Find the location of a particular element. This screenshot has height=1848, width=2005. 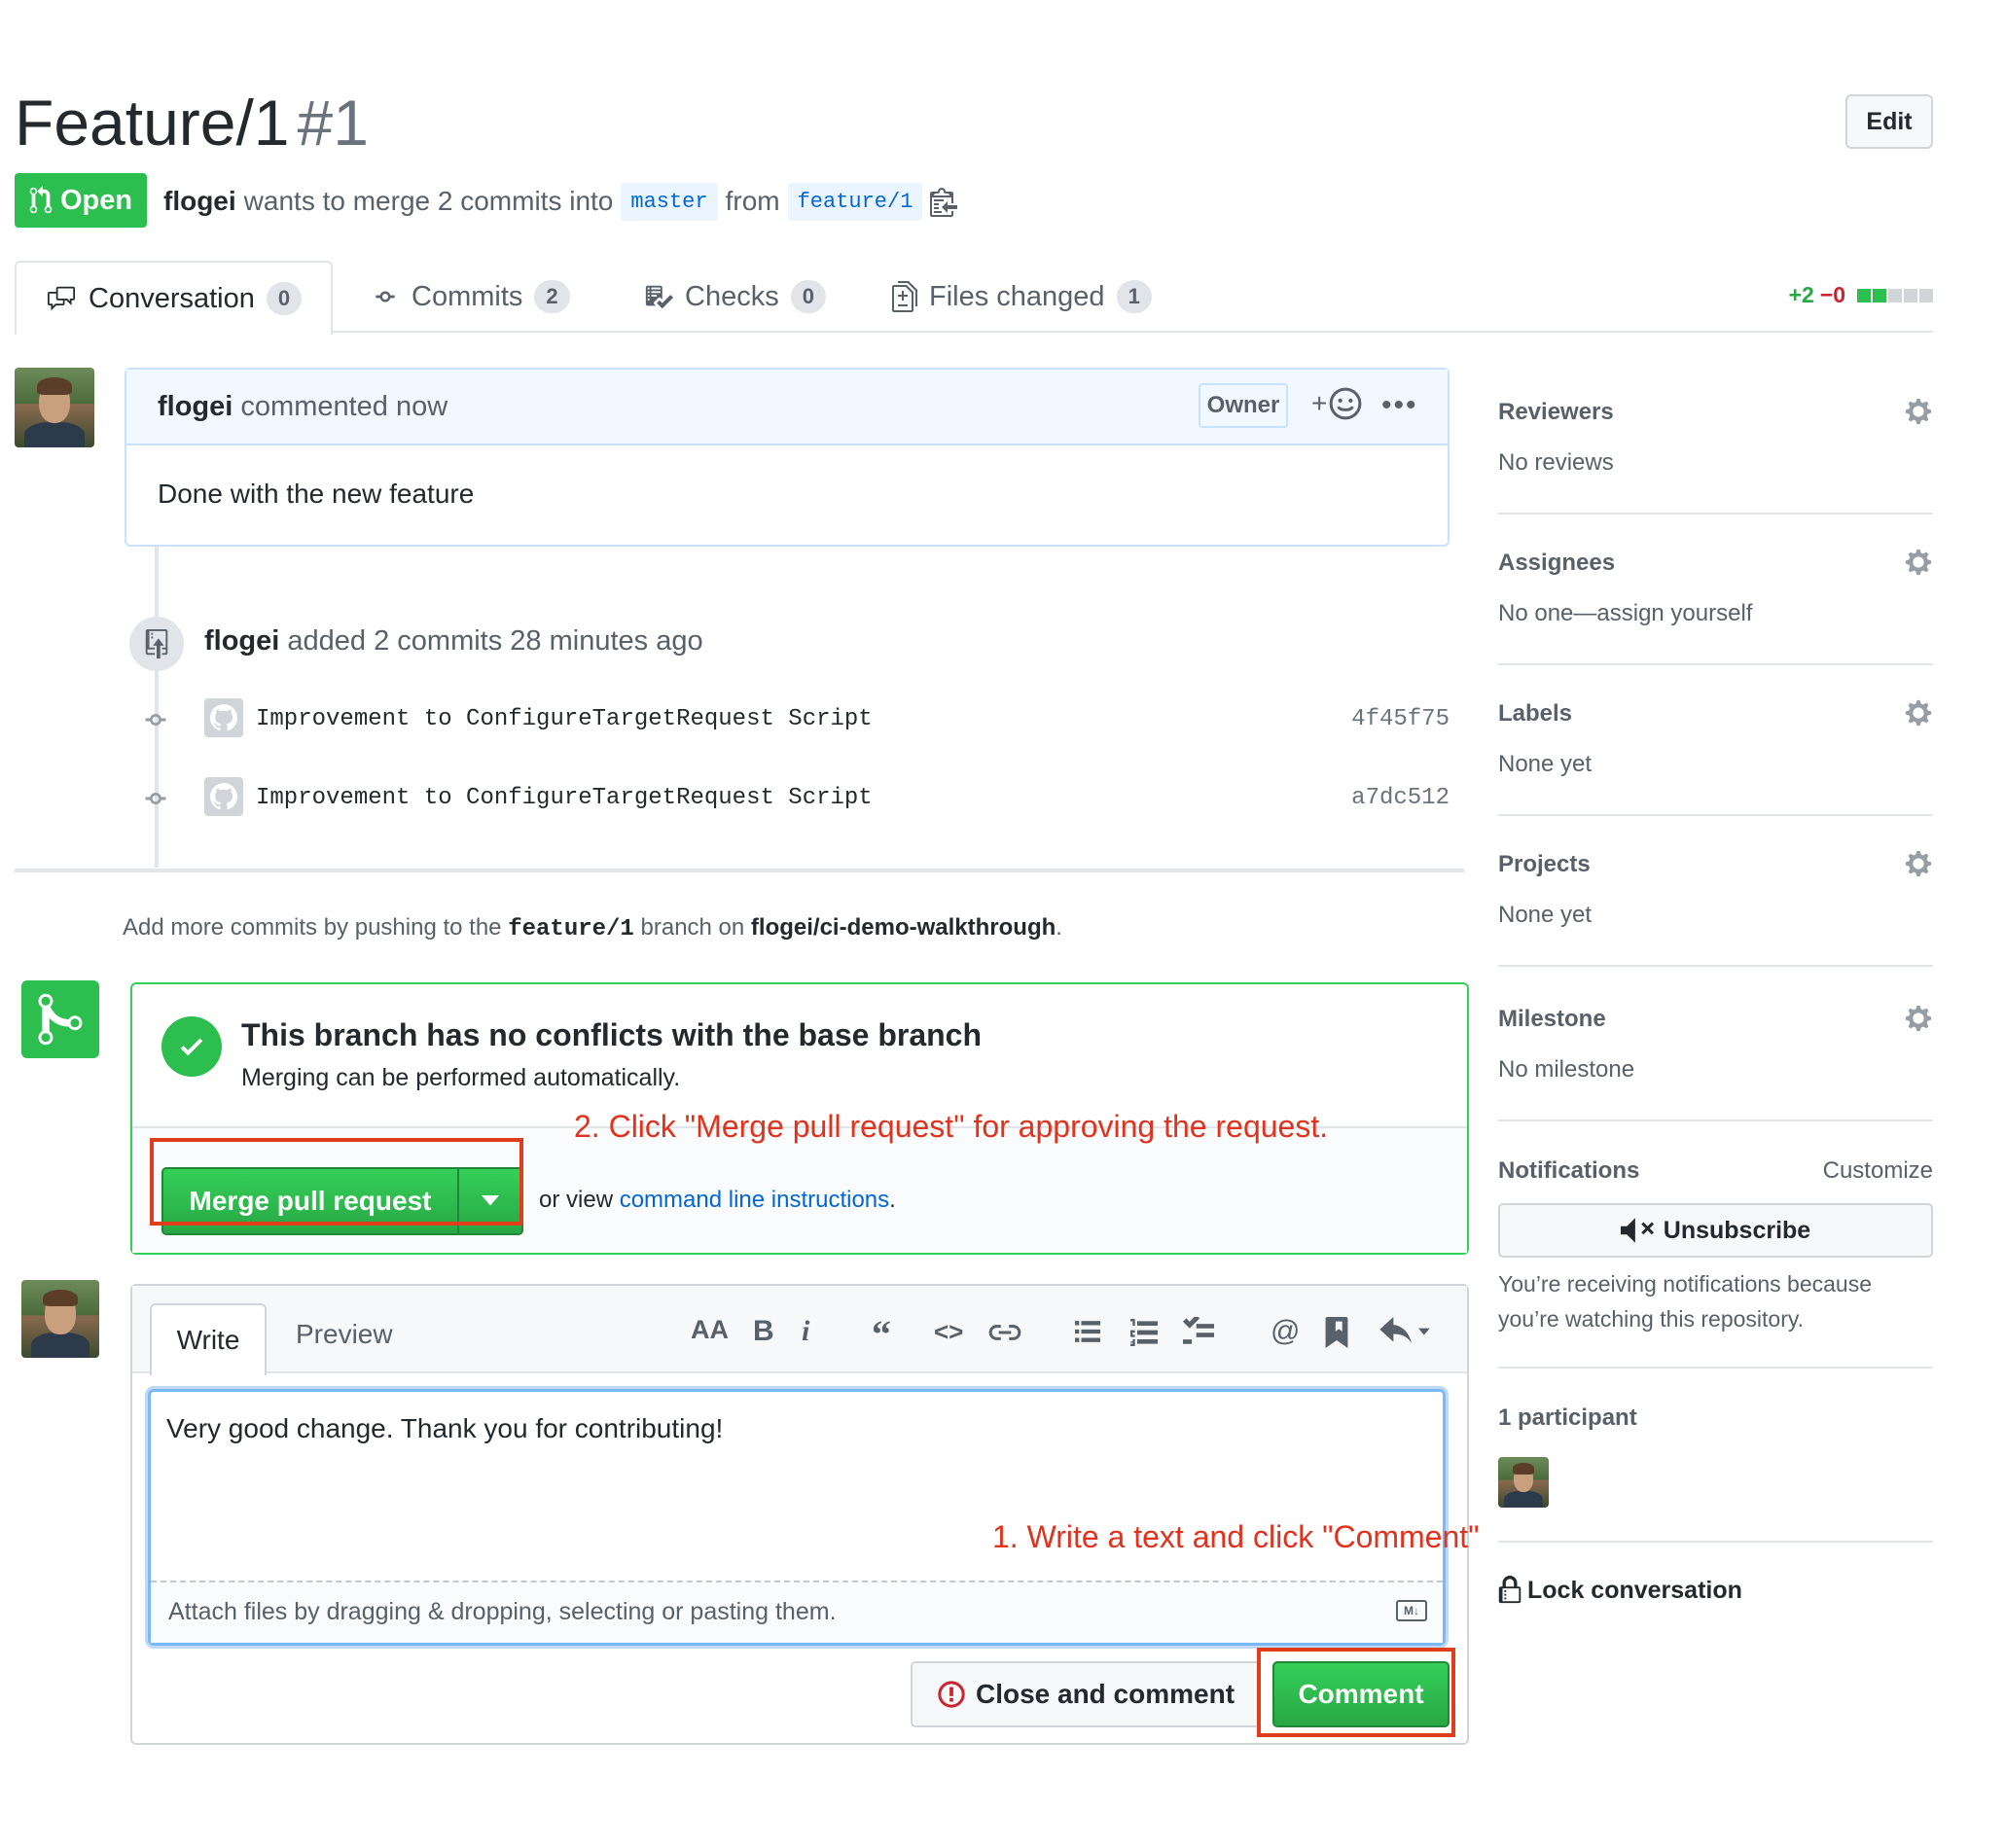

tab-files-changed: Files changed 1 is located at coordinates (1022, 297).